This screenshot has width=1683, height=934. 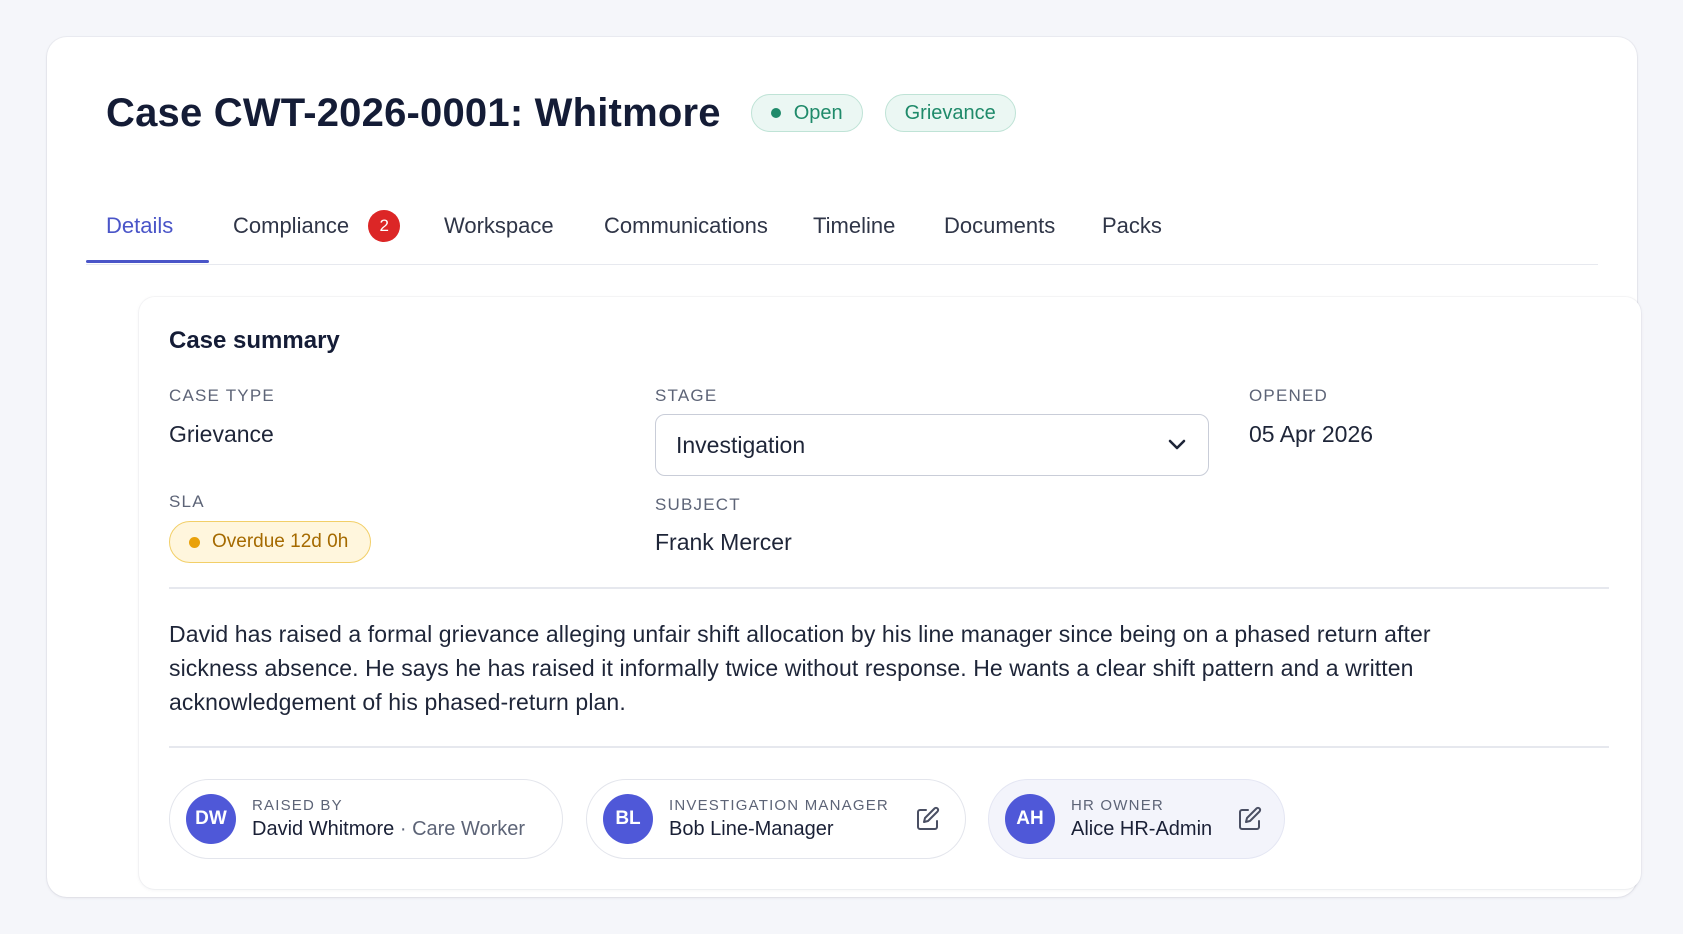 What do you see at coordinates (1030, 819) in the screenshot?
I see `avatar: AH` at bounding box center [1030, 819].